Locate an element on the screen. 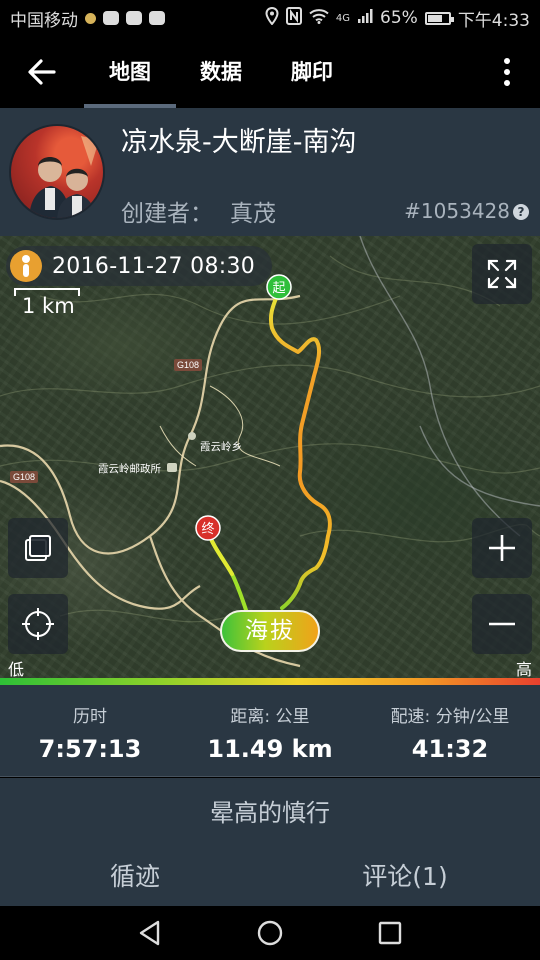 The image size is (540, 960). post-office-icon is located at coordinates (172, 467).